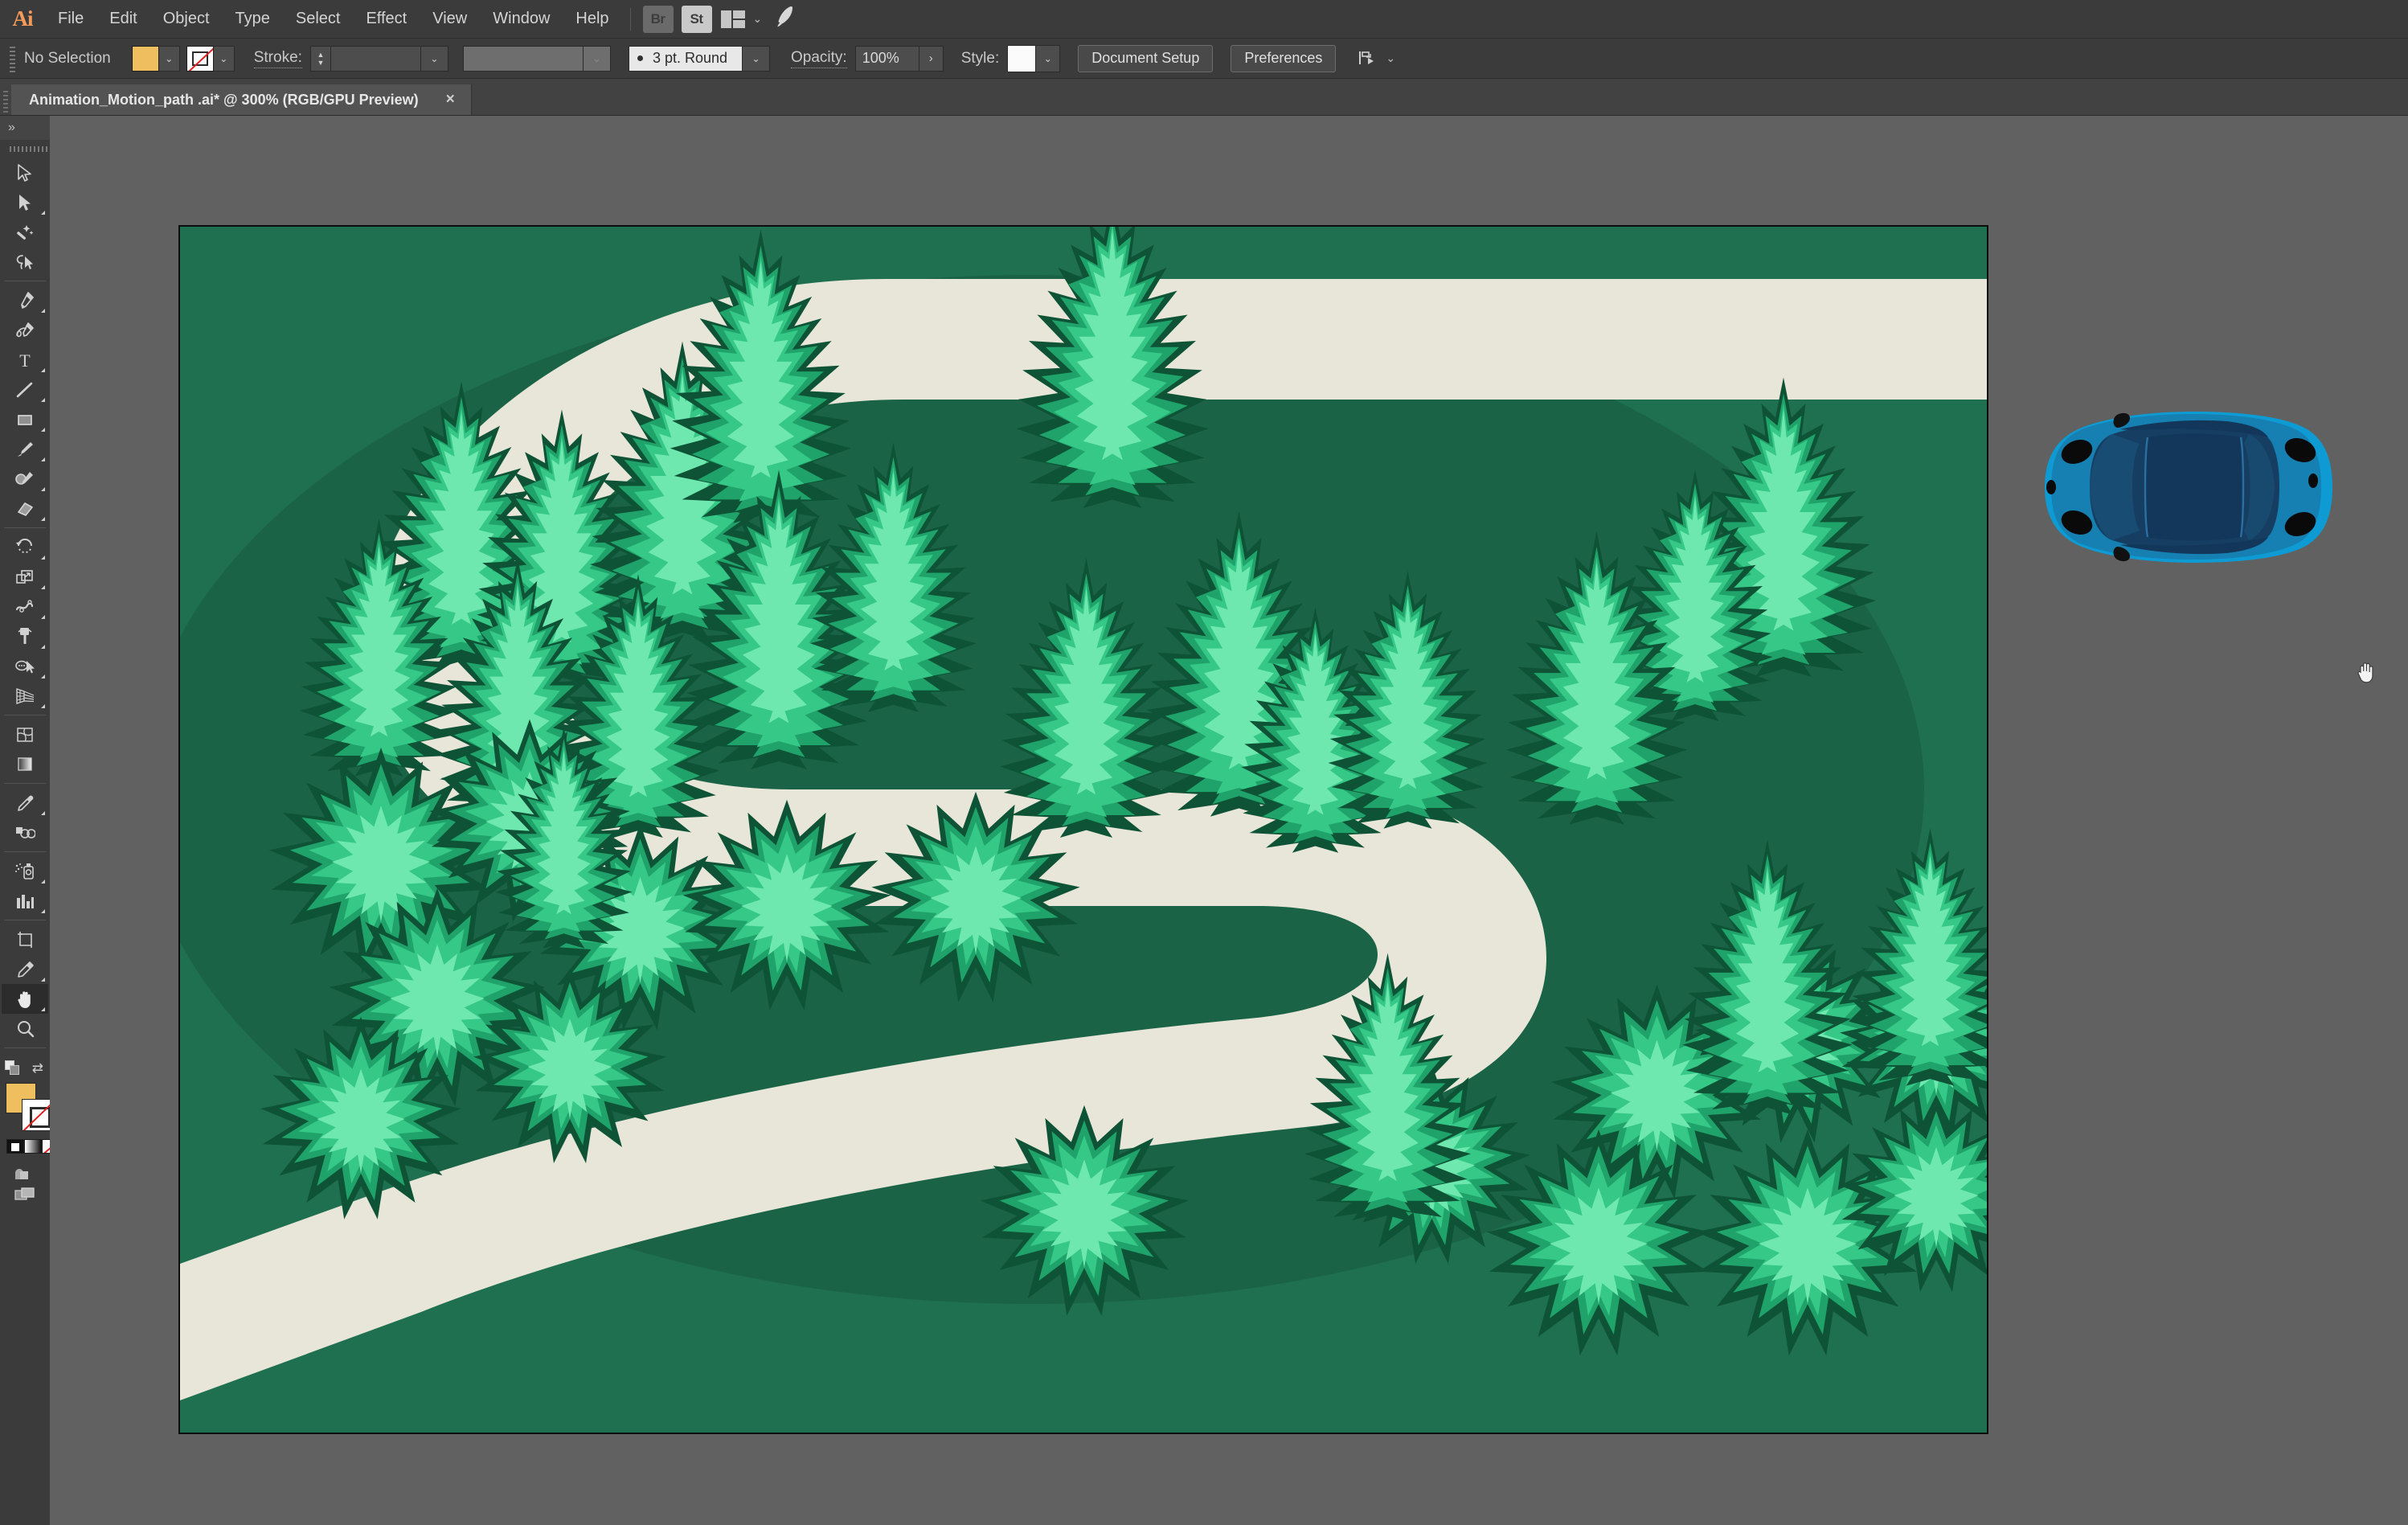  Describe the element at coordinates (931, 59) in the screenshot. I see `opacity-flyout-icon: ›` at that location.